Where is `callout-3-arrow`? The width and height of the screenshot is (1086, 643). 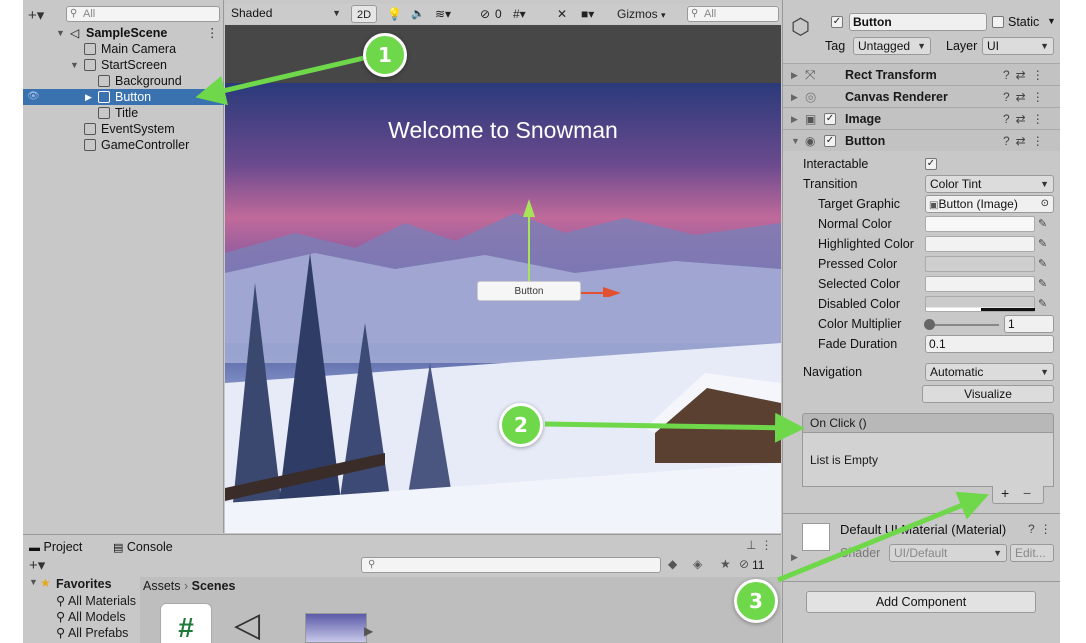 callout-3-arrow is located at coordinates (883, 537).